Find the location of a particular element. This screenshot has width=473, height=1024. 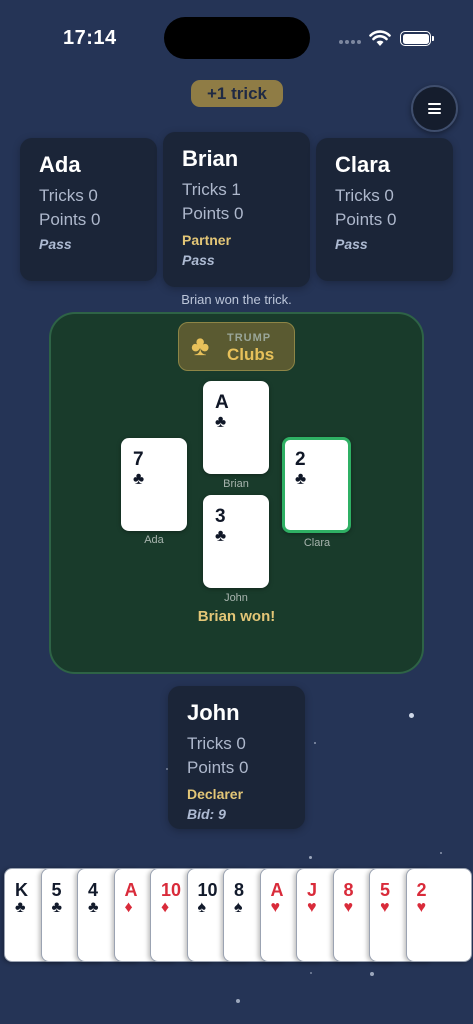

player-name: Clara is located at coordinates (363, 164).